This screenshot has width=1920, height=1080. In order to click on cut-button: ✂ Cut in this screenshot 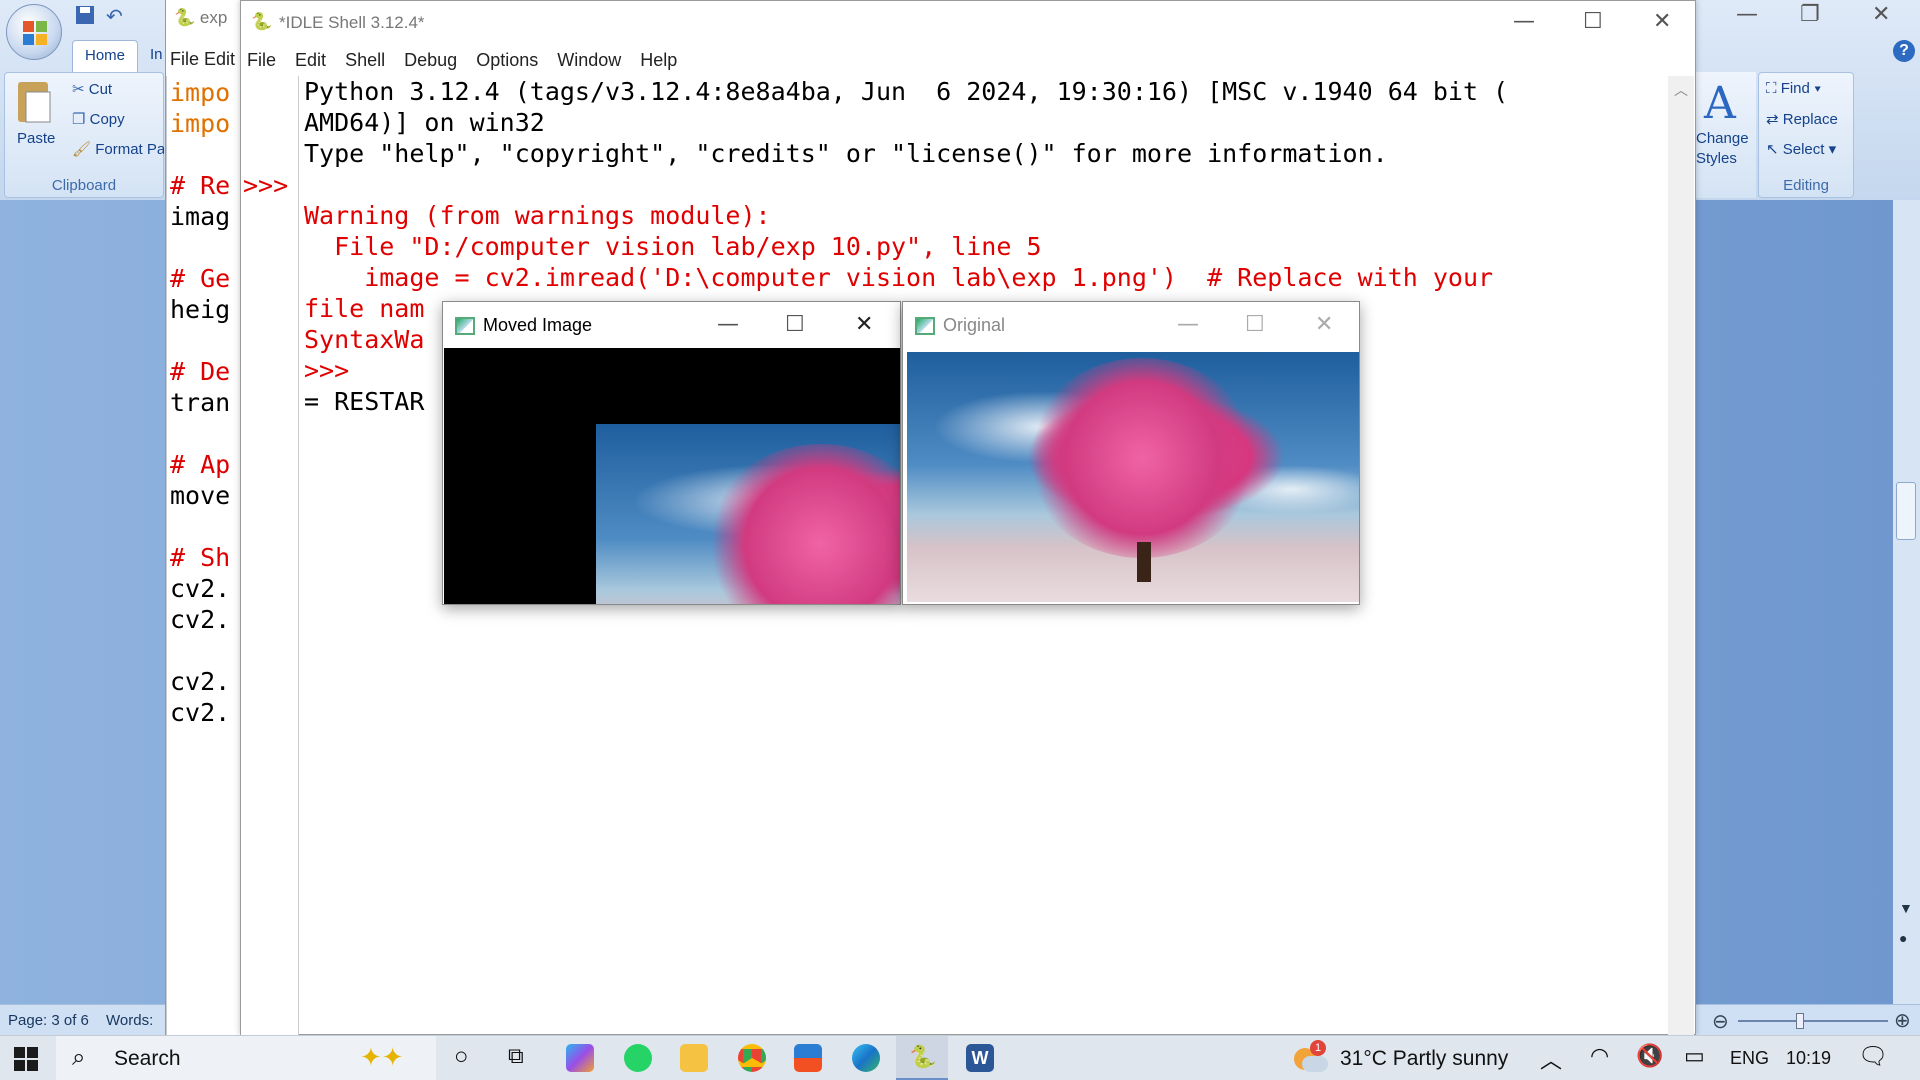, I will do `click(92, 89)`.